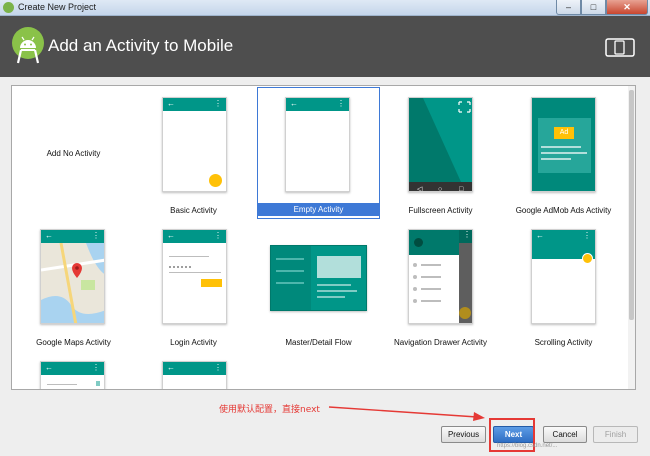 The width and height of the screenshot is (650, 456). I want to click on tile-login-activity: ← ⋮ Login Activity, so click(193, 284).